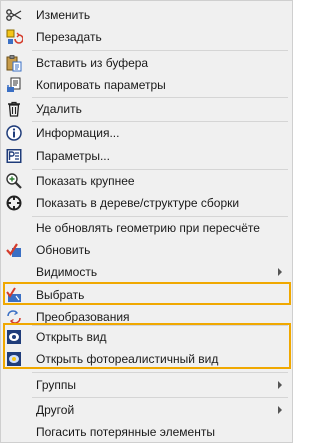 This screenshot has width=320, height=443. What do you see at coordinates (145, 385) in the screenshot?
I see `menu-item-groups: Группы` at bounding box center [145, 385].